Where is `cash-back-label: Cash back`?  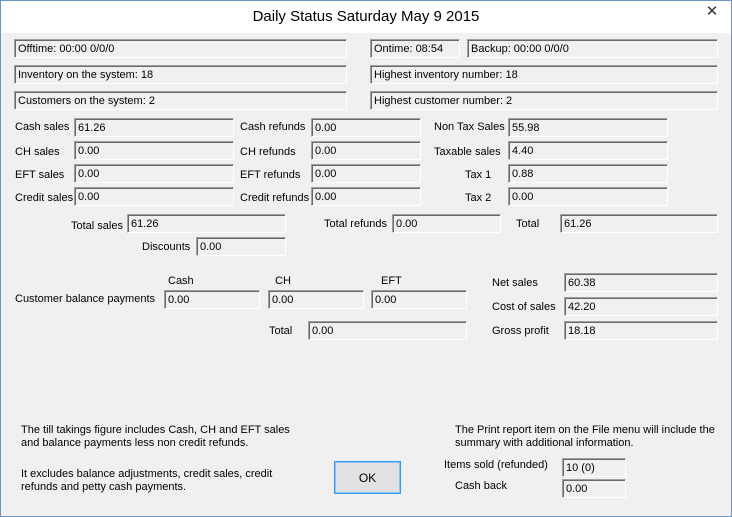
cash-back-label: Cash back is located at coordinates (481, 486).